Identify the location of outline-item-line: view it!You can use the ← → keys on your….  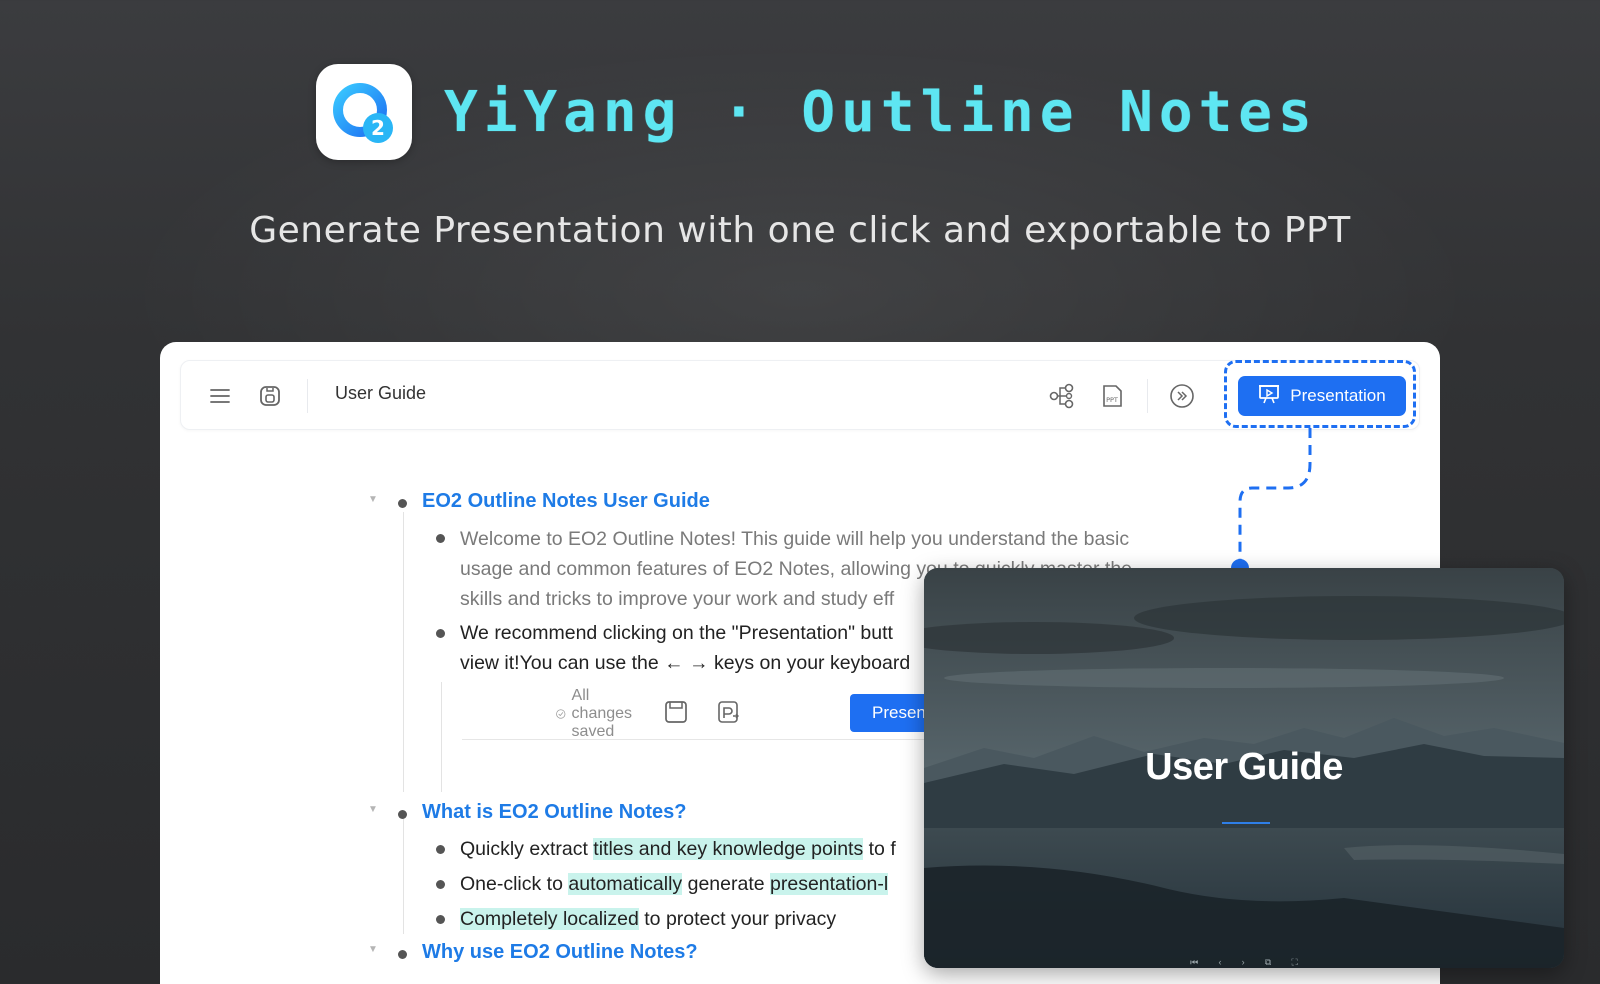
(685, 663).